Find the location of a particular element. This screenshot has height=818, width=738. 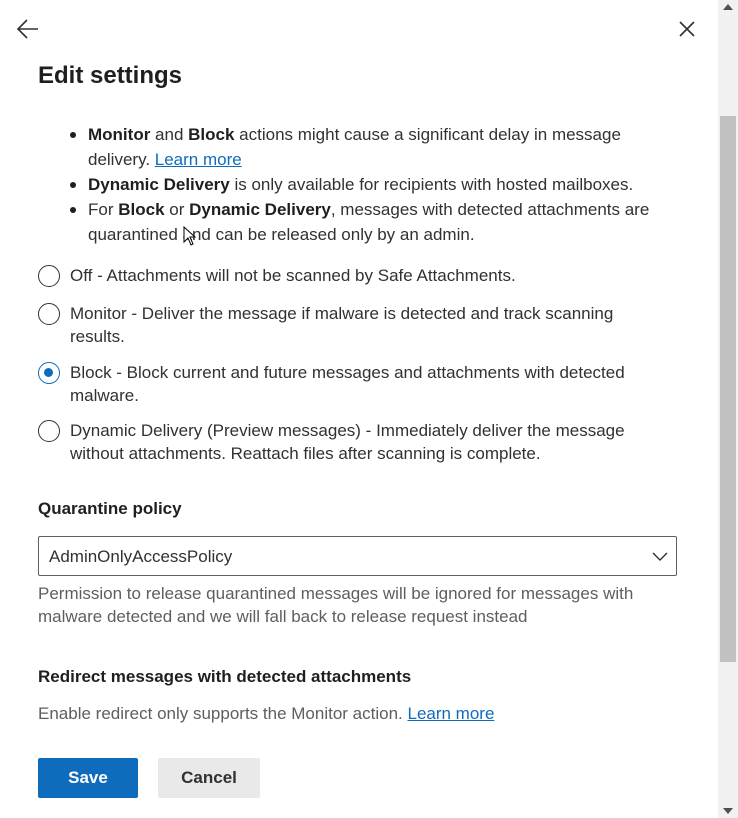

mouse-cursor-icon is located at coordinates (190, 236).